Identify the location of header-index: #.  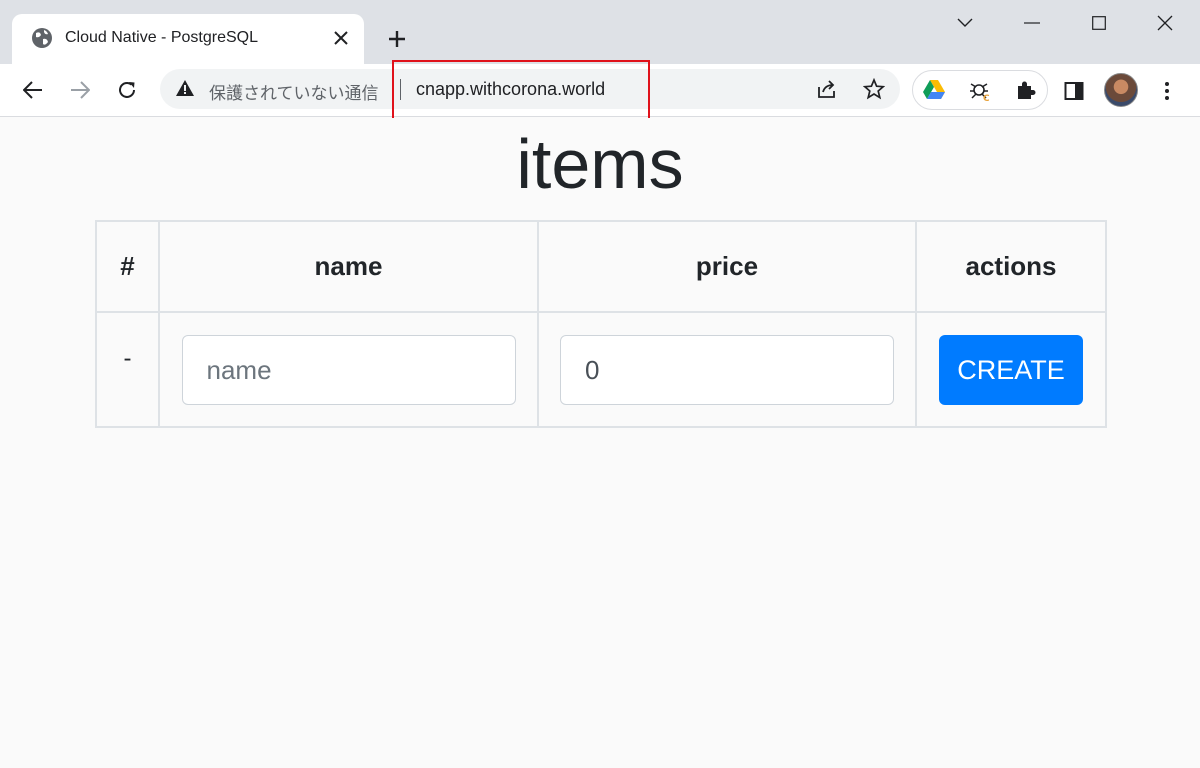
(127, 266).